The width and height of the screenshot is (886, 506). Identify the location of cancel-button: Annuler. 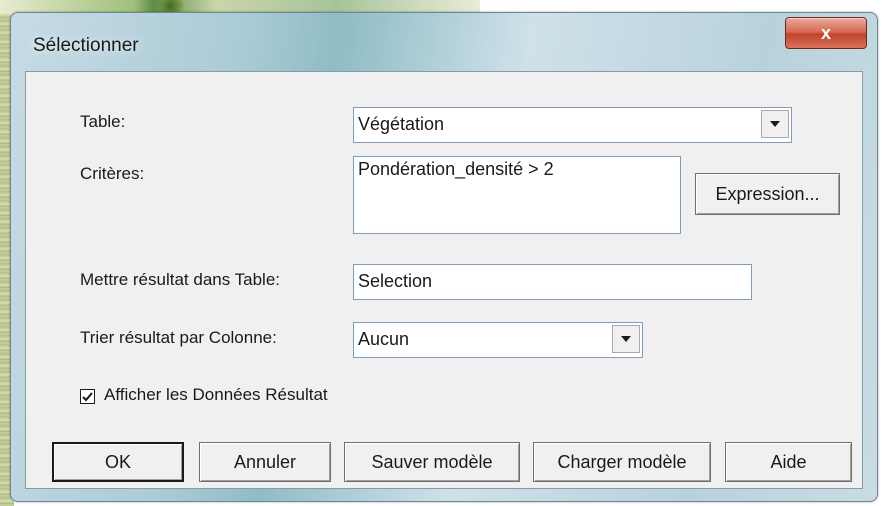
(265, 462).